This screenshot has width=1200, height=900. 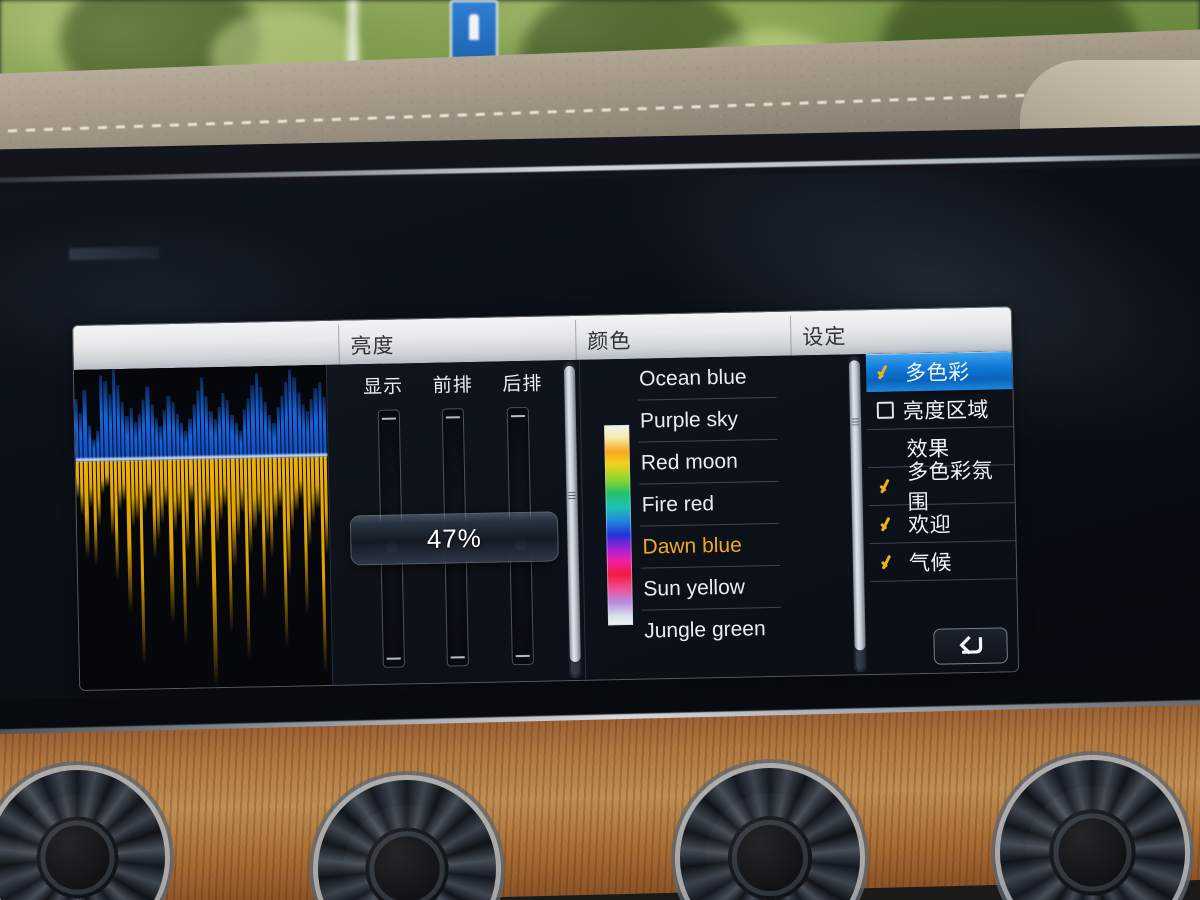 I want to click on color-list-item: Ocean blue, so click(x=706, y=378).